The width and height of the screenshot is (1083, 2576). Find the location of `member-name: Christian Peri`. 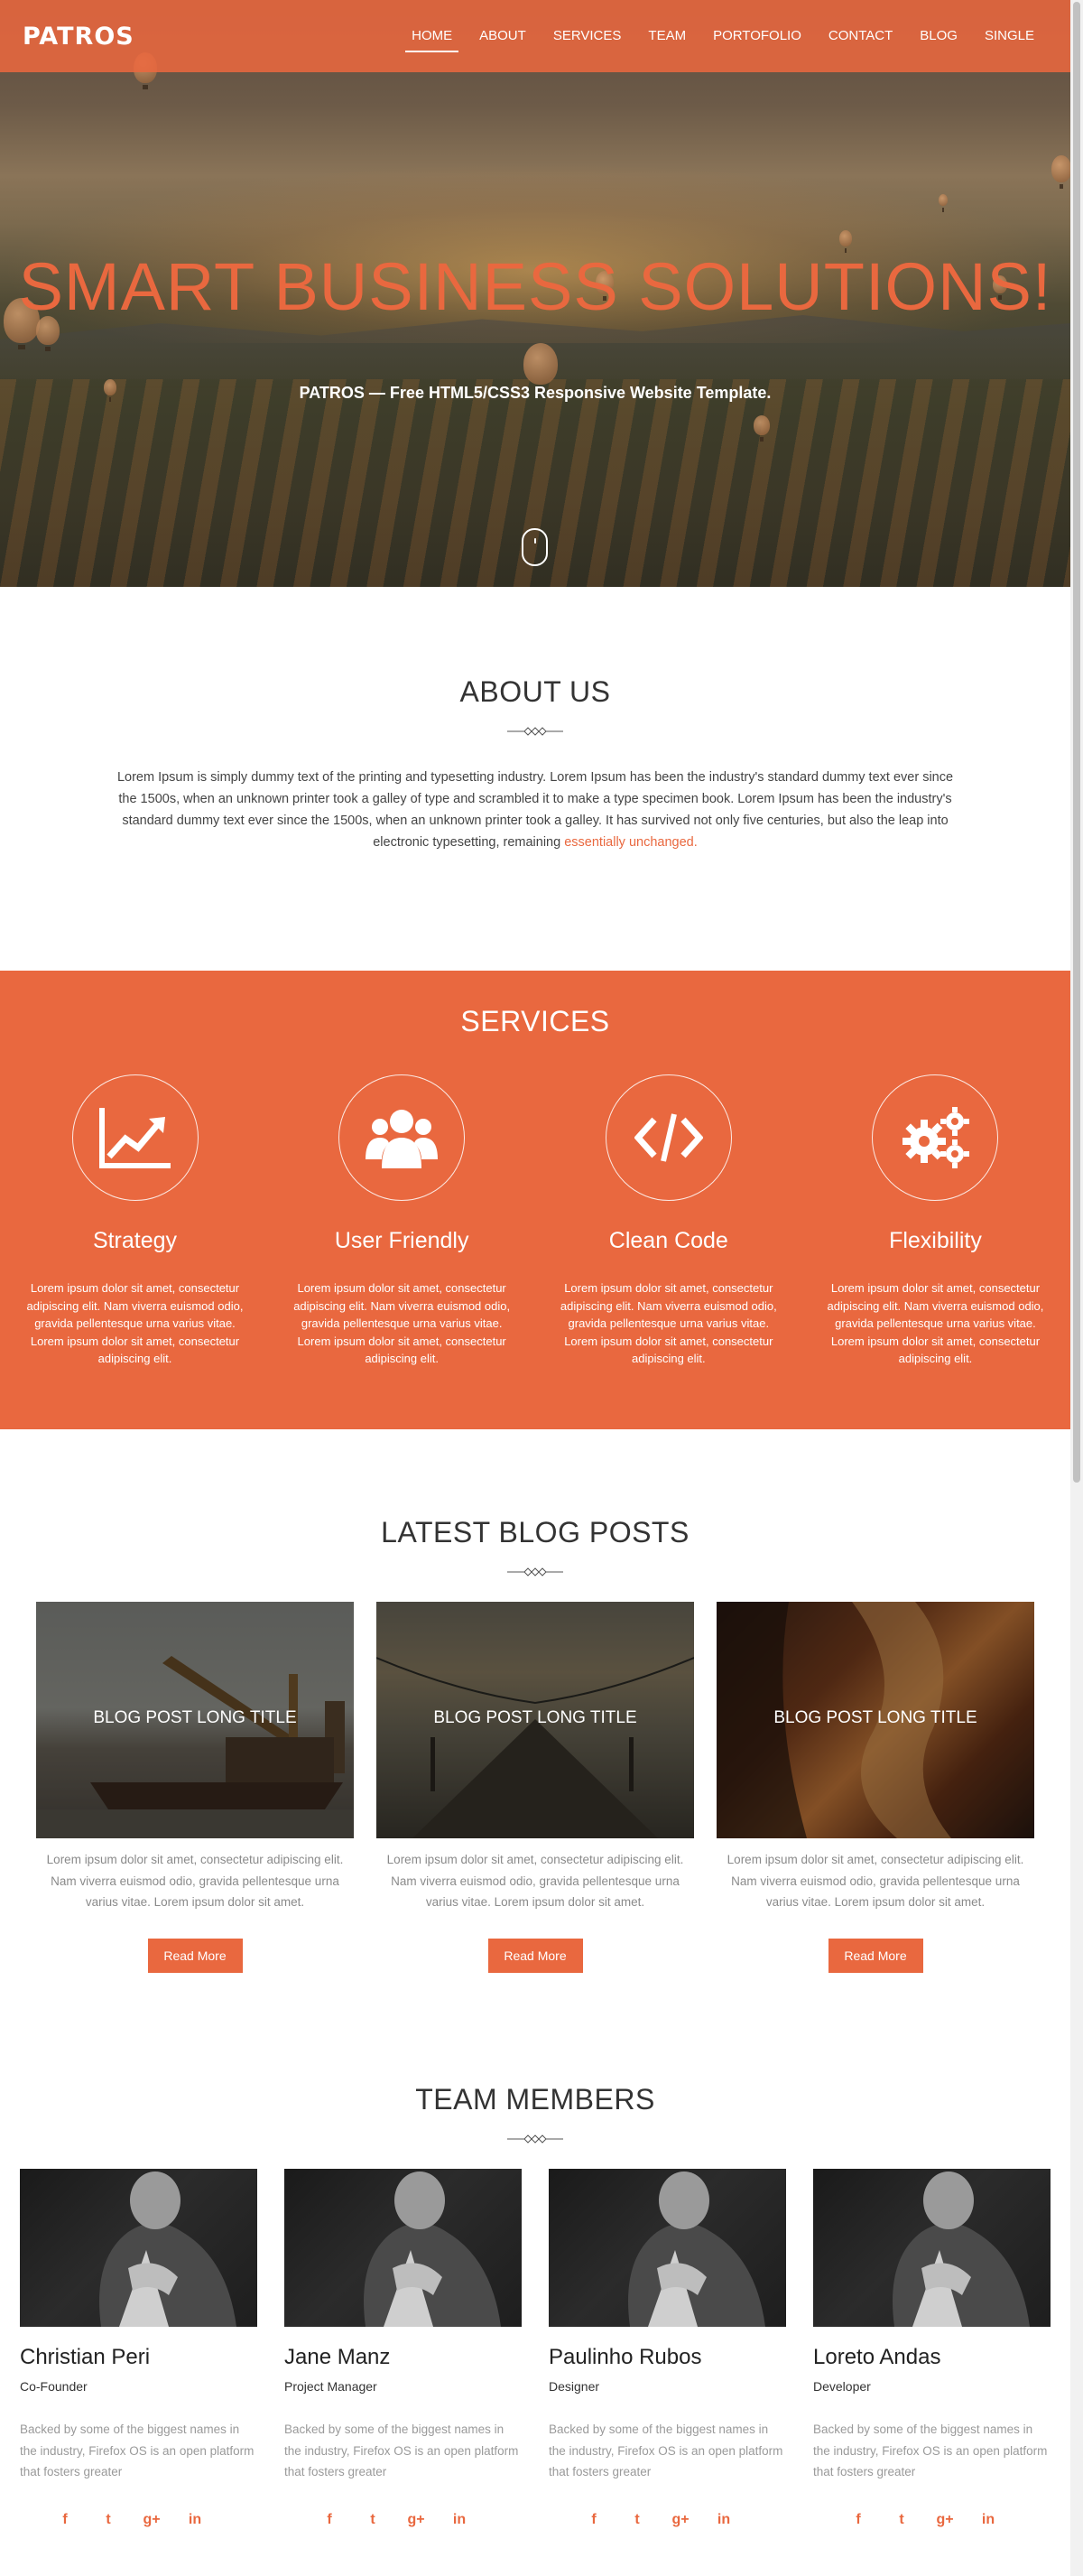

member-name: Christian Peri is located at coordinates (85, 2357).